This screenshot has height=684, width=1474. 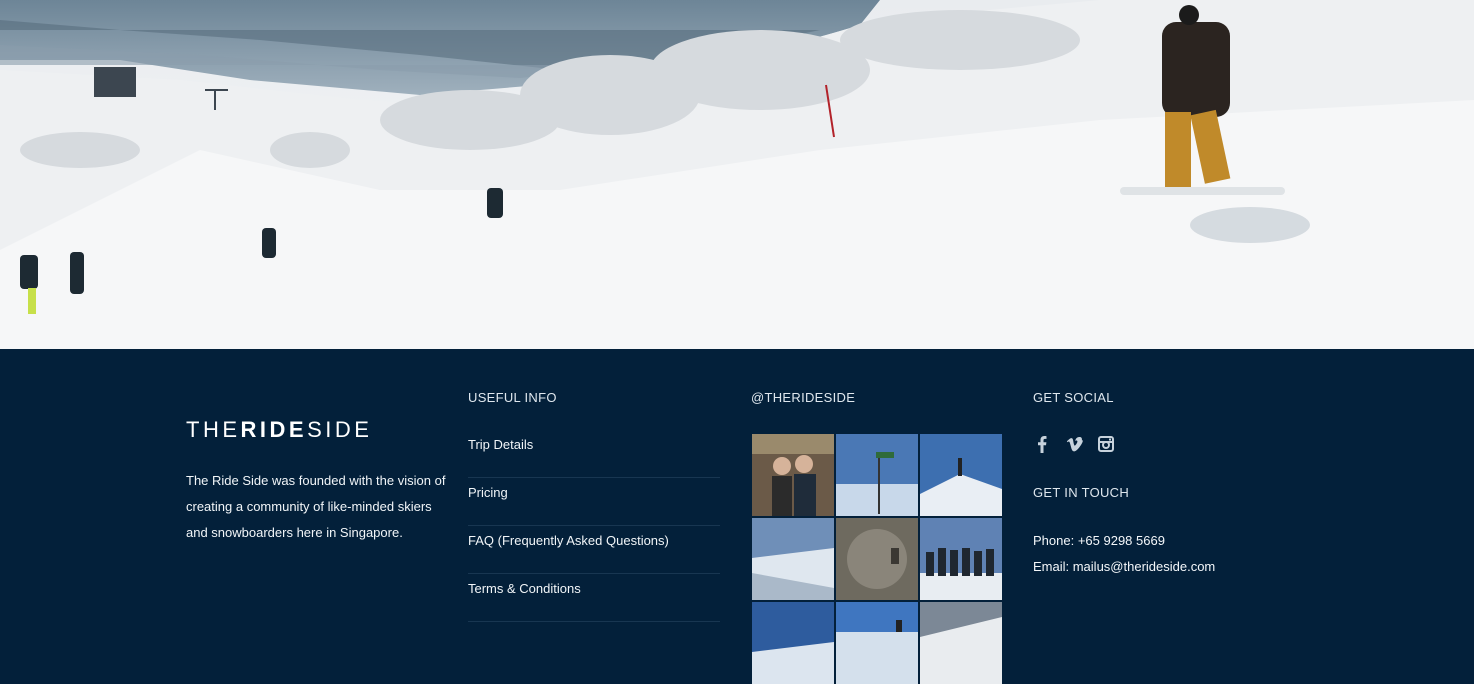 I want to click on list-item: Pricing, so click(x=594, y=502).